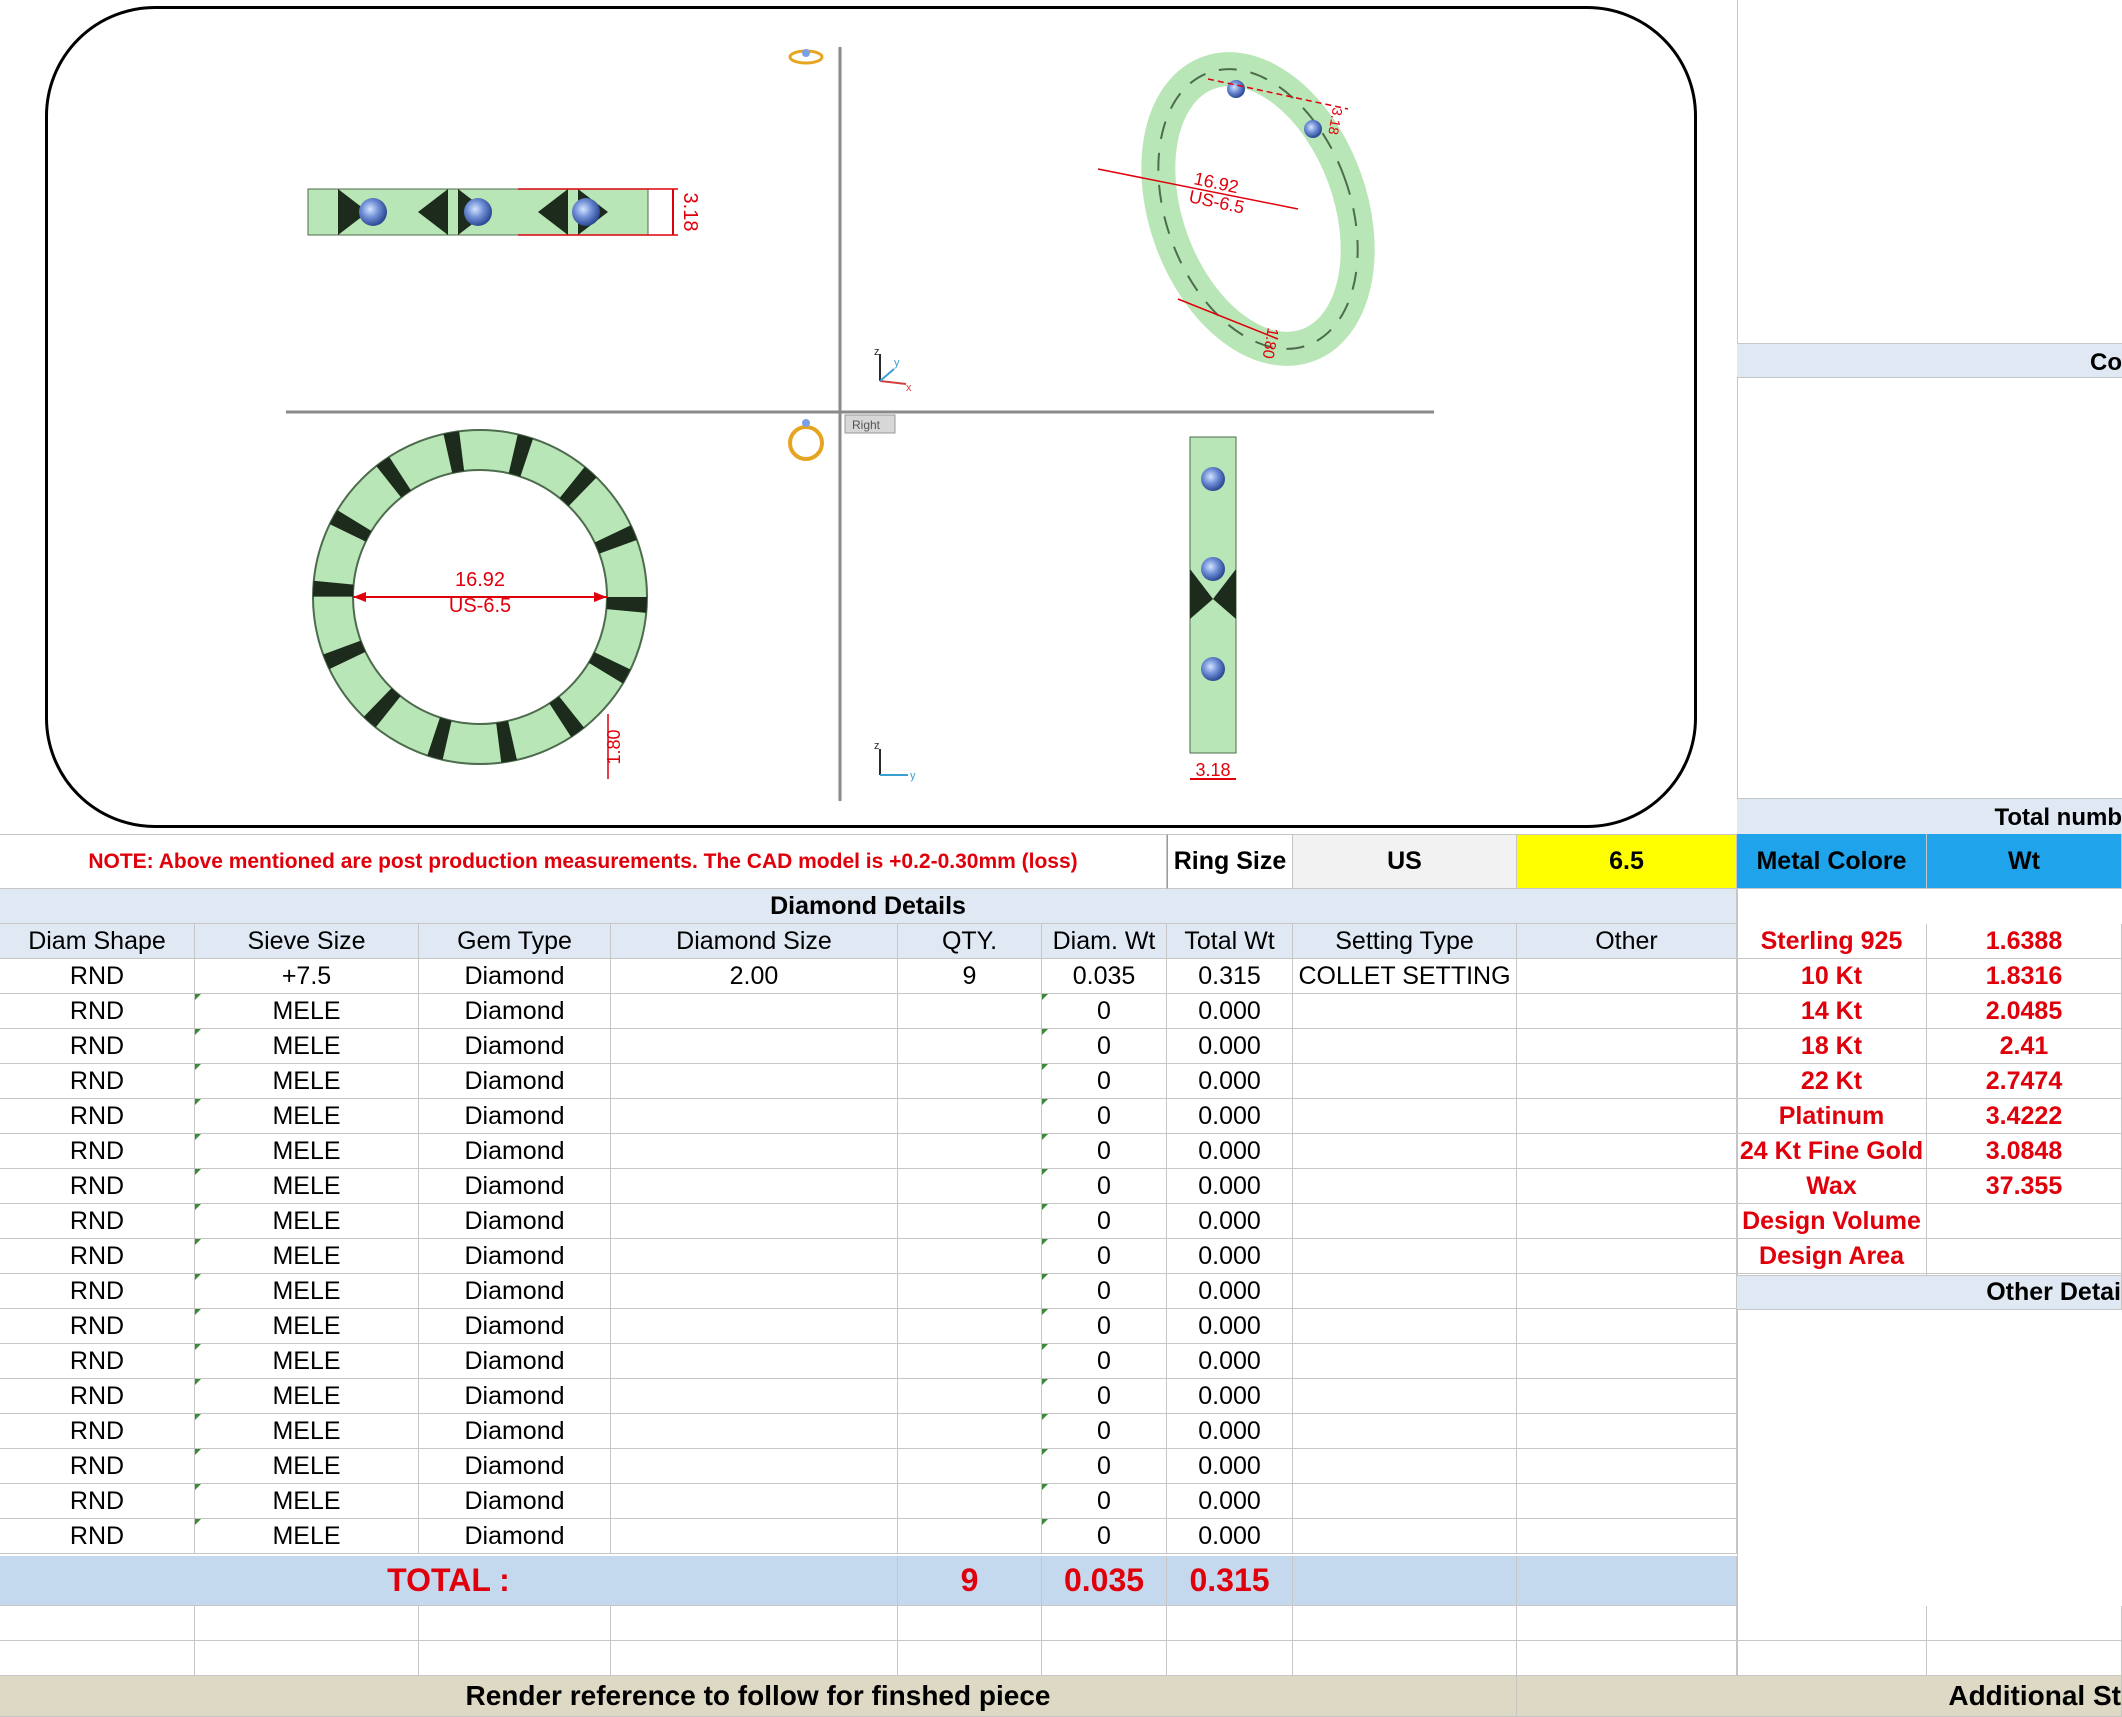  I want to click on cell-qty: 9, so click(970, 976).